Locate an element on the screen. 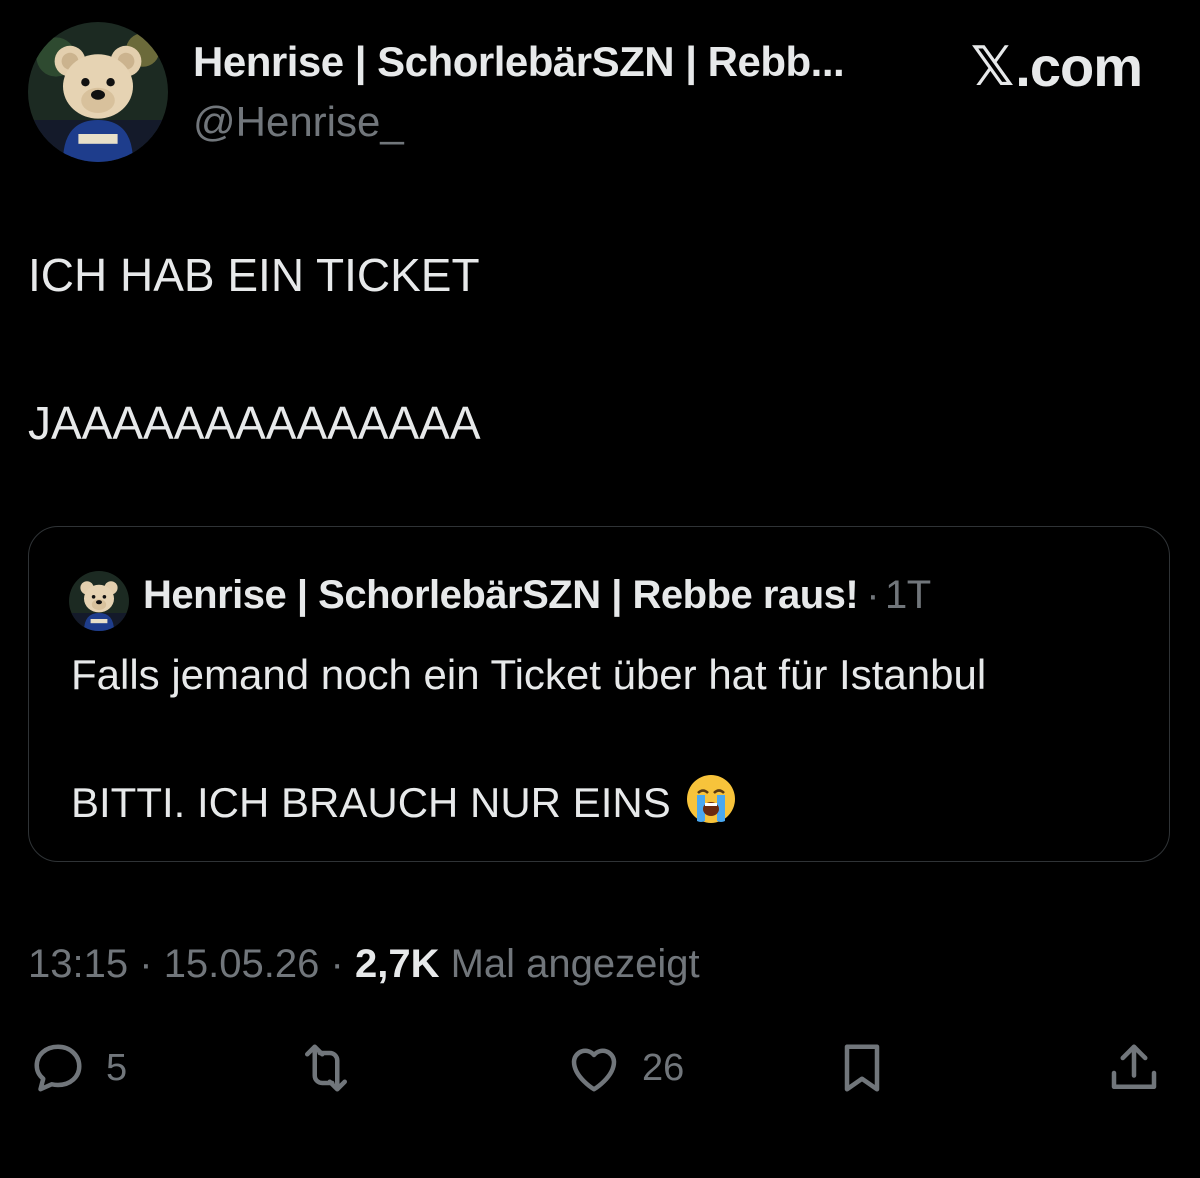 The width and height of the screenshot is (1200, 1178). reply-icon is located at coordinates (58, 1068).